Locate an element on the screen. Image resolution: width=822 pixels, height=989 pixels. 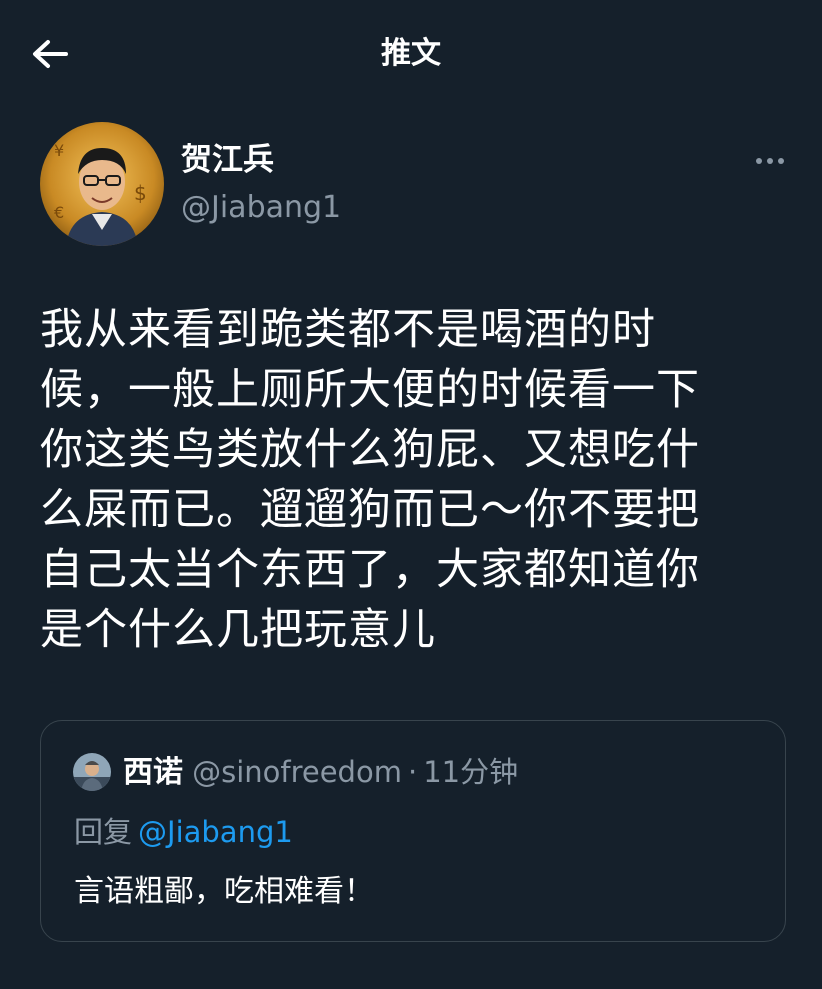
tweet-text-line: 么屎而已。遛遛狗而已～你不要把 is located at coordinates (370, 510).